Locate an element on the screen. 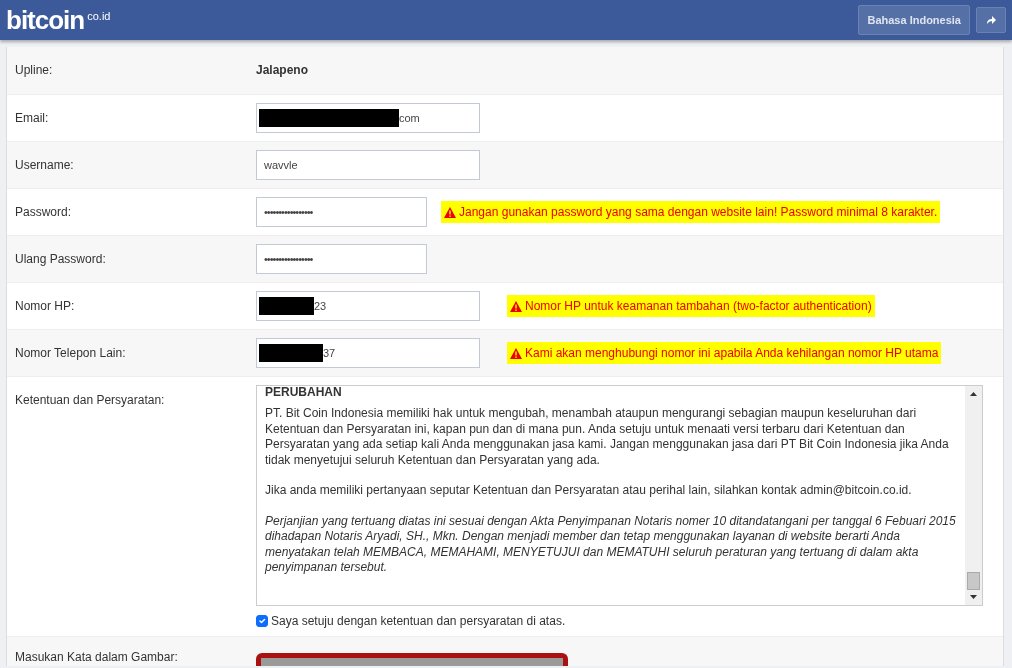 The height and width of the screenshot is (668, 1012). logo-wordmark: bitcoin is located at coordinates (45, 20).